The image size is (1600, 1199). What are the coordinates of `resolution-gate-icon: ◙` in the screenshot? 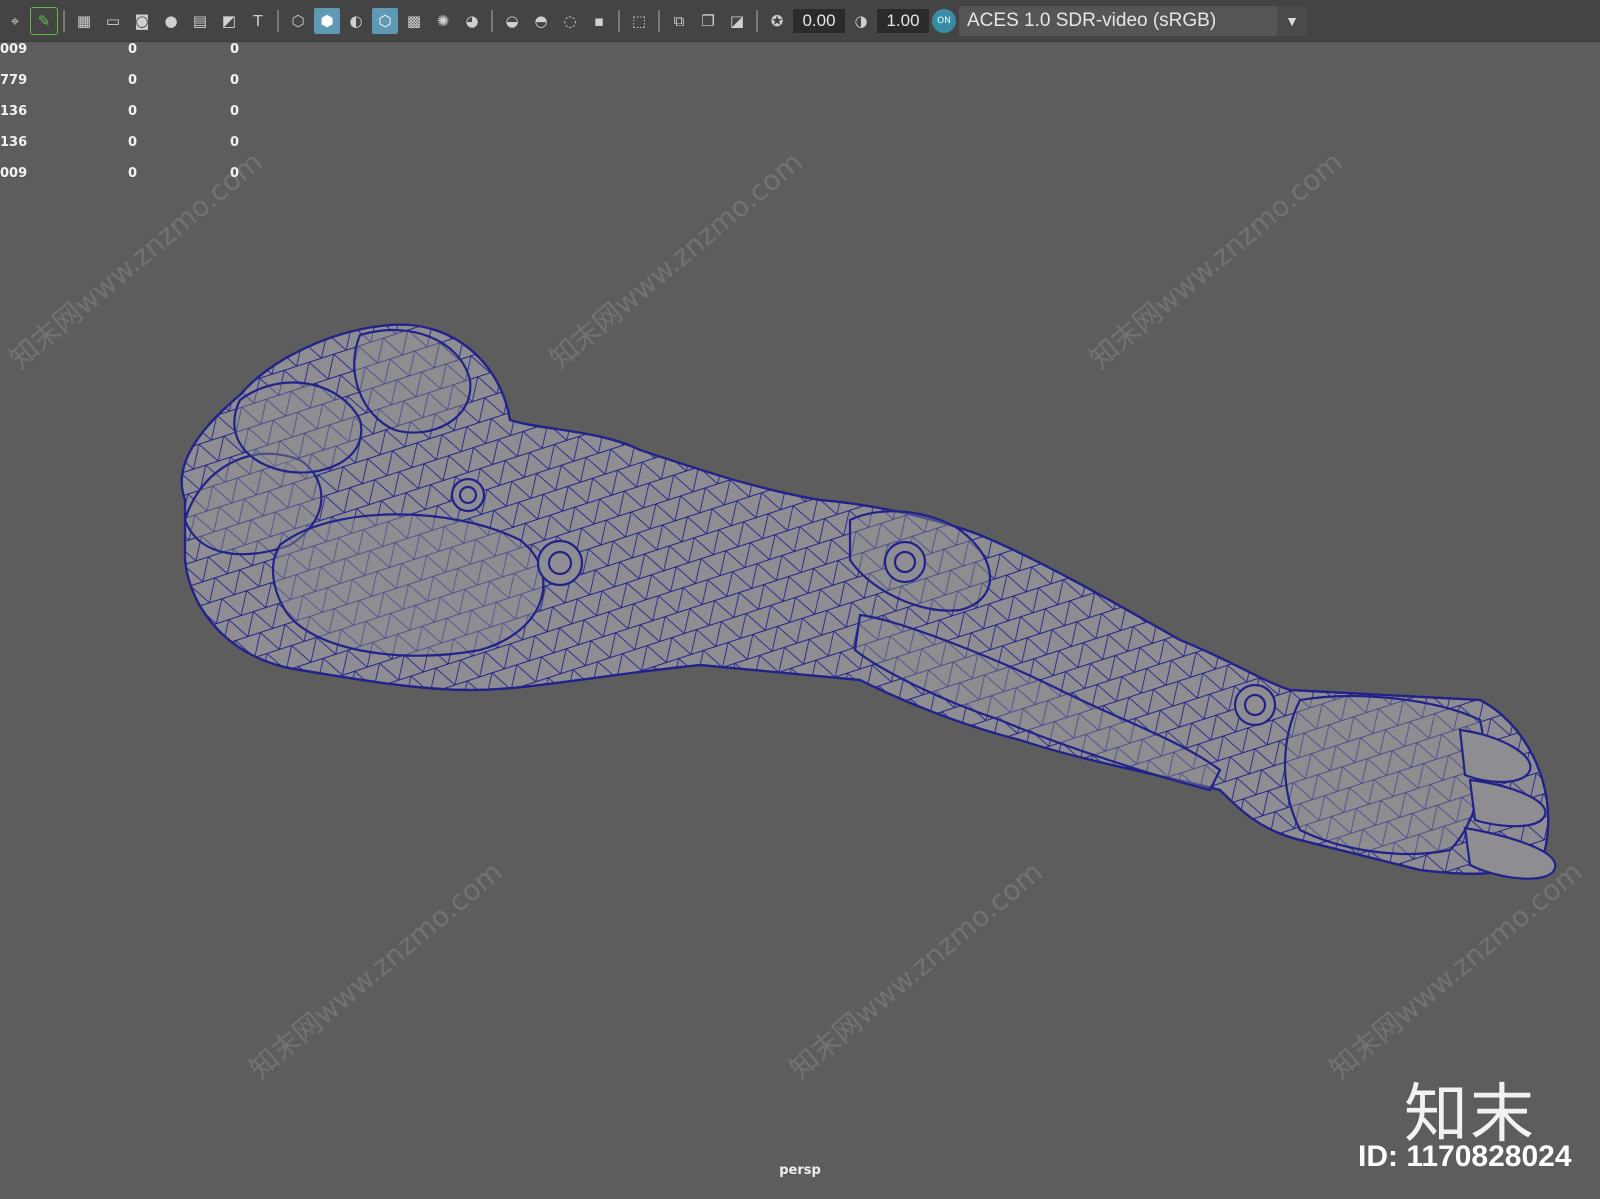 It's located at (142, 21).